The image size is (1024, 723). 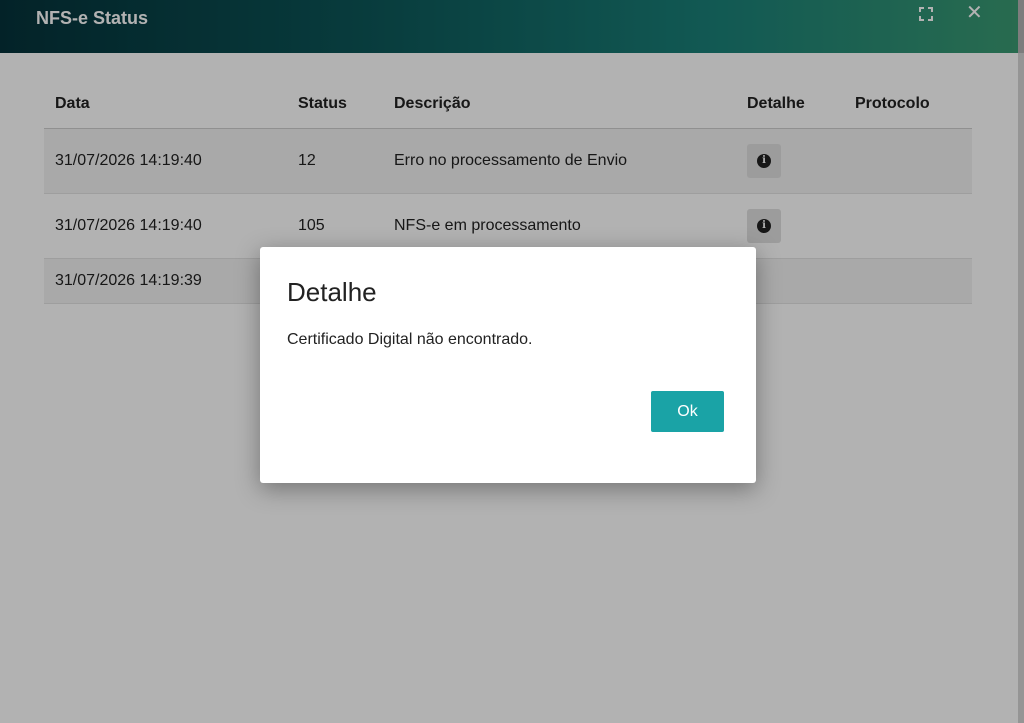 I want to click on dialog-message: Certificado Digital não encontrado., so click(x=410, y=339).